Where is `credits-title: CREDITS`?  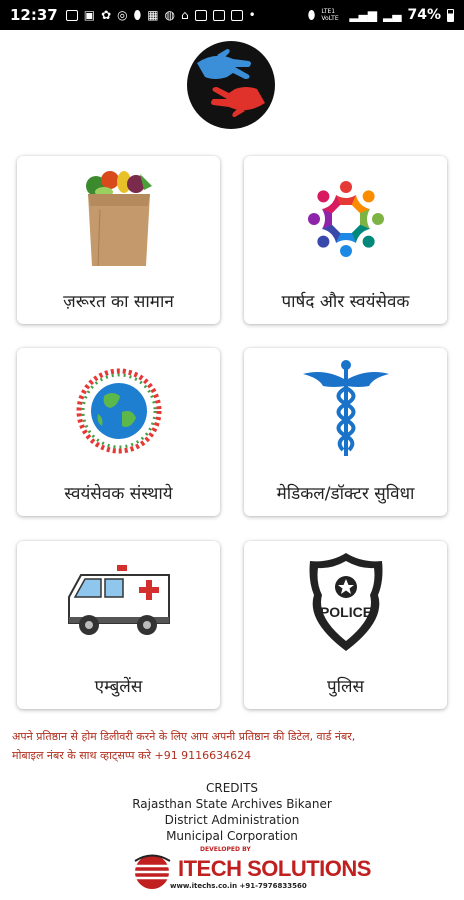 credits-title: CREDITS is located at coordinates (232, 788).